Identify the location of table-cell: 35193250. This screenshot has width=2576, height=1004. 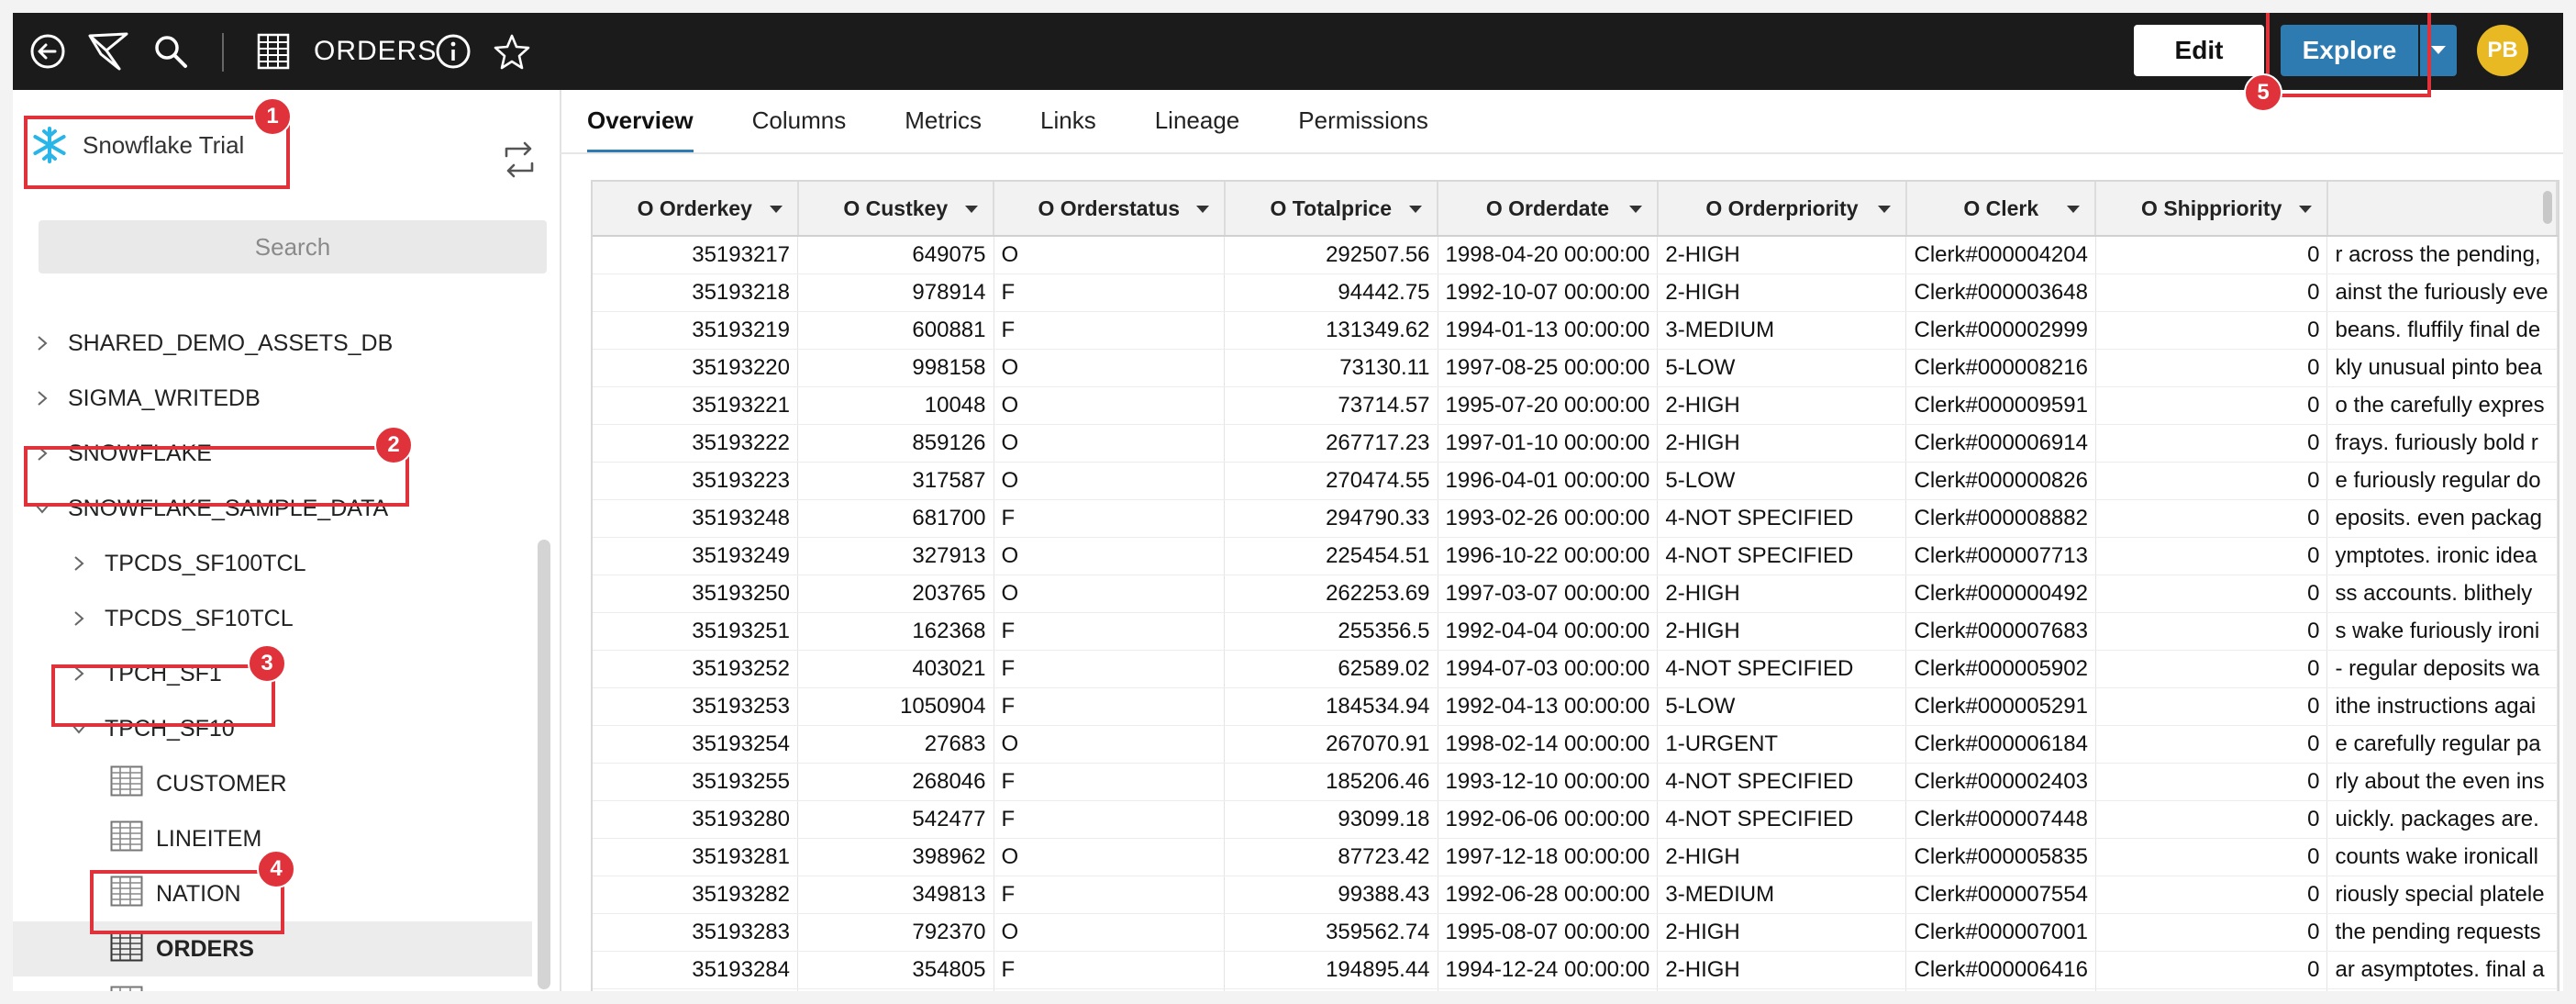
(695, 594).